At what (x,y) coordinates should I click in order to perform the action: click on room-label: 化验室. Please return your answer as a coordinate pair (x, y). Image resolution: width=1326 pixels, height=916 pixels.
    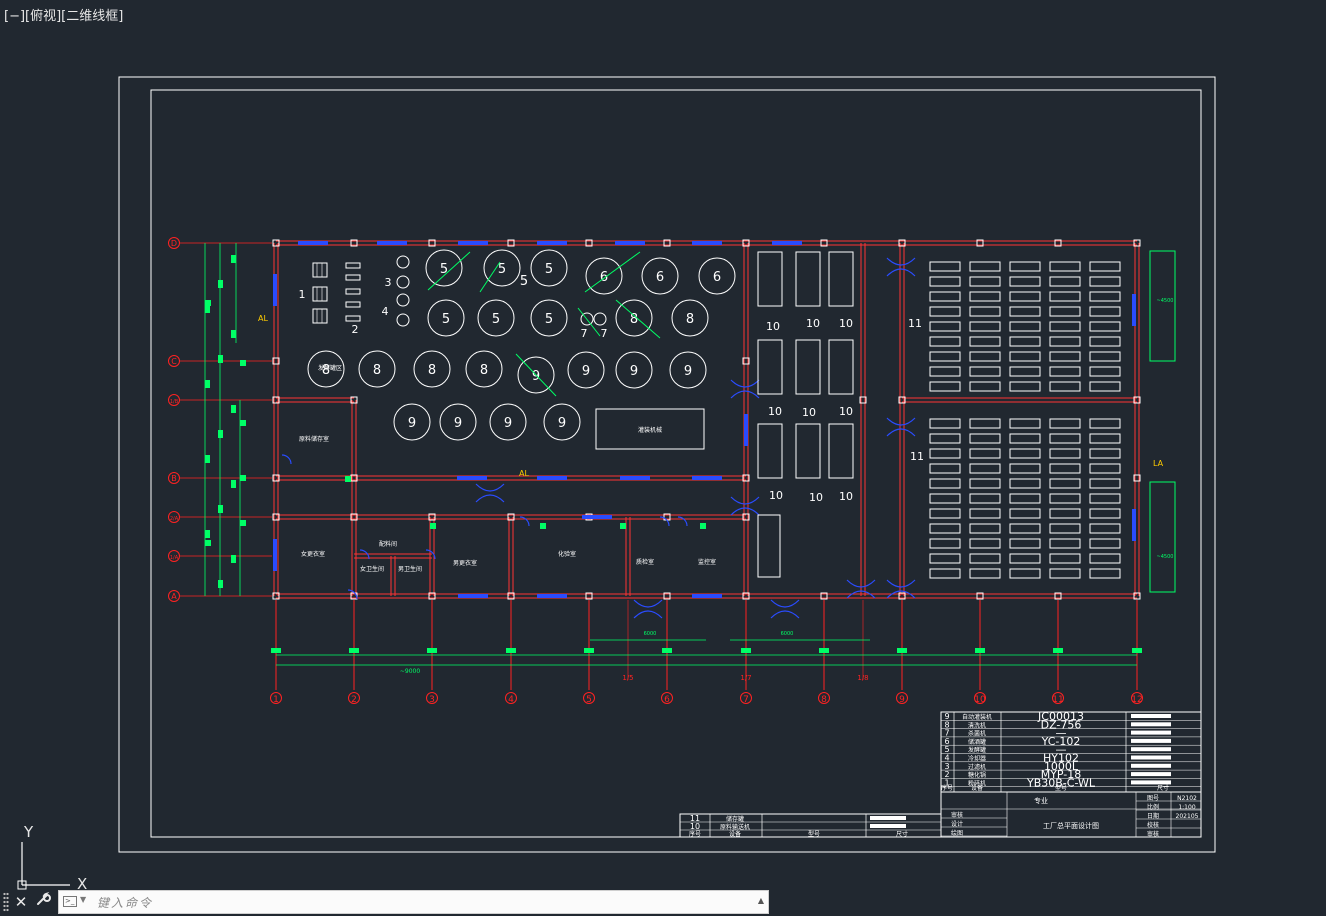
    Looking at the image, I should click on (567, 554).